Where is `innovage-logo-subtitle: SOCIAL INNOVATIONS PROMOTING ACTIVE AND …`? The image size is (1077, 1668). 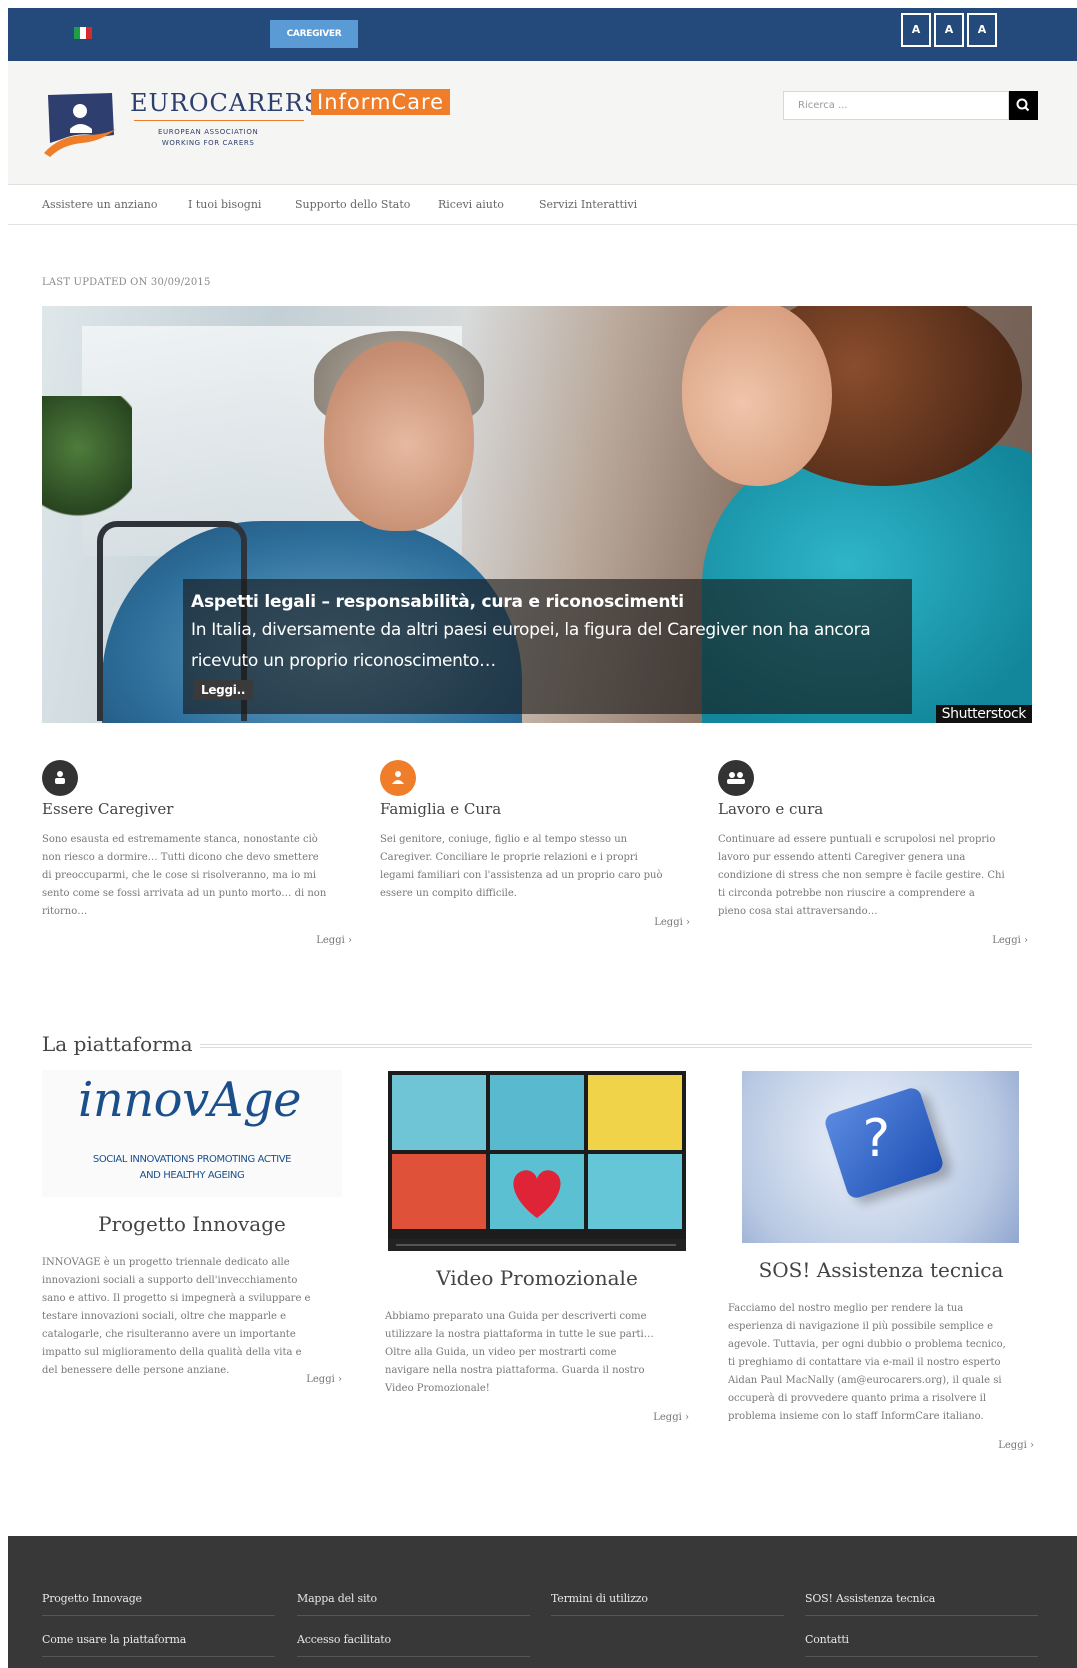 innovage-logo-subtitle: SOCIAL INNOVATIONS PROMOTING ACTIVE AND … is located at coordinates (192, 1167).